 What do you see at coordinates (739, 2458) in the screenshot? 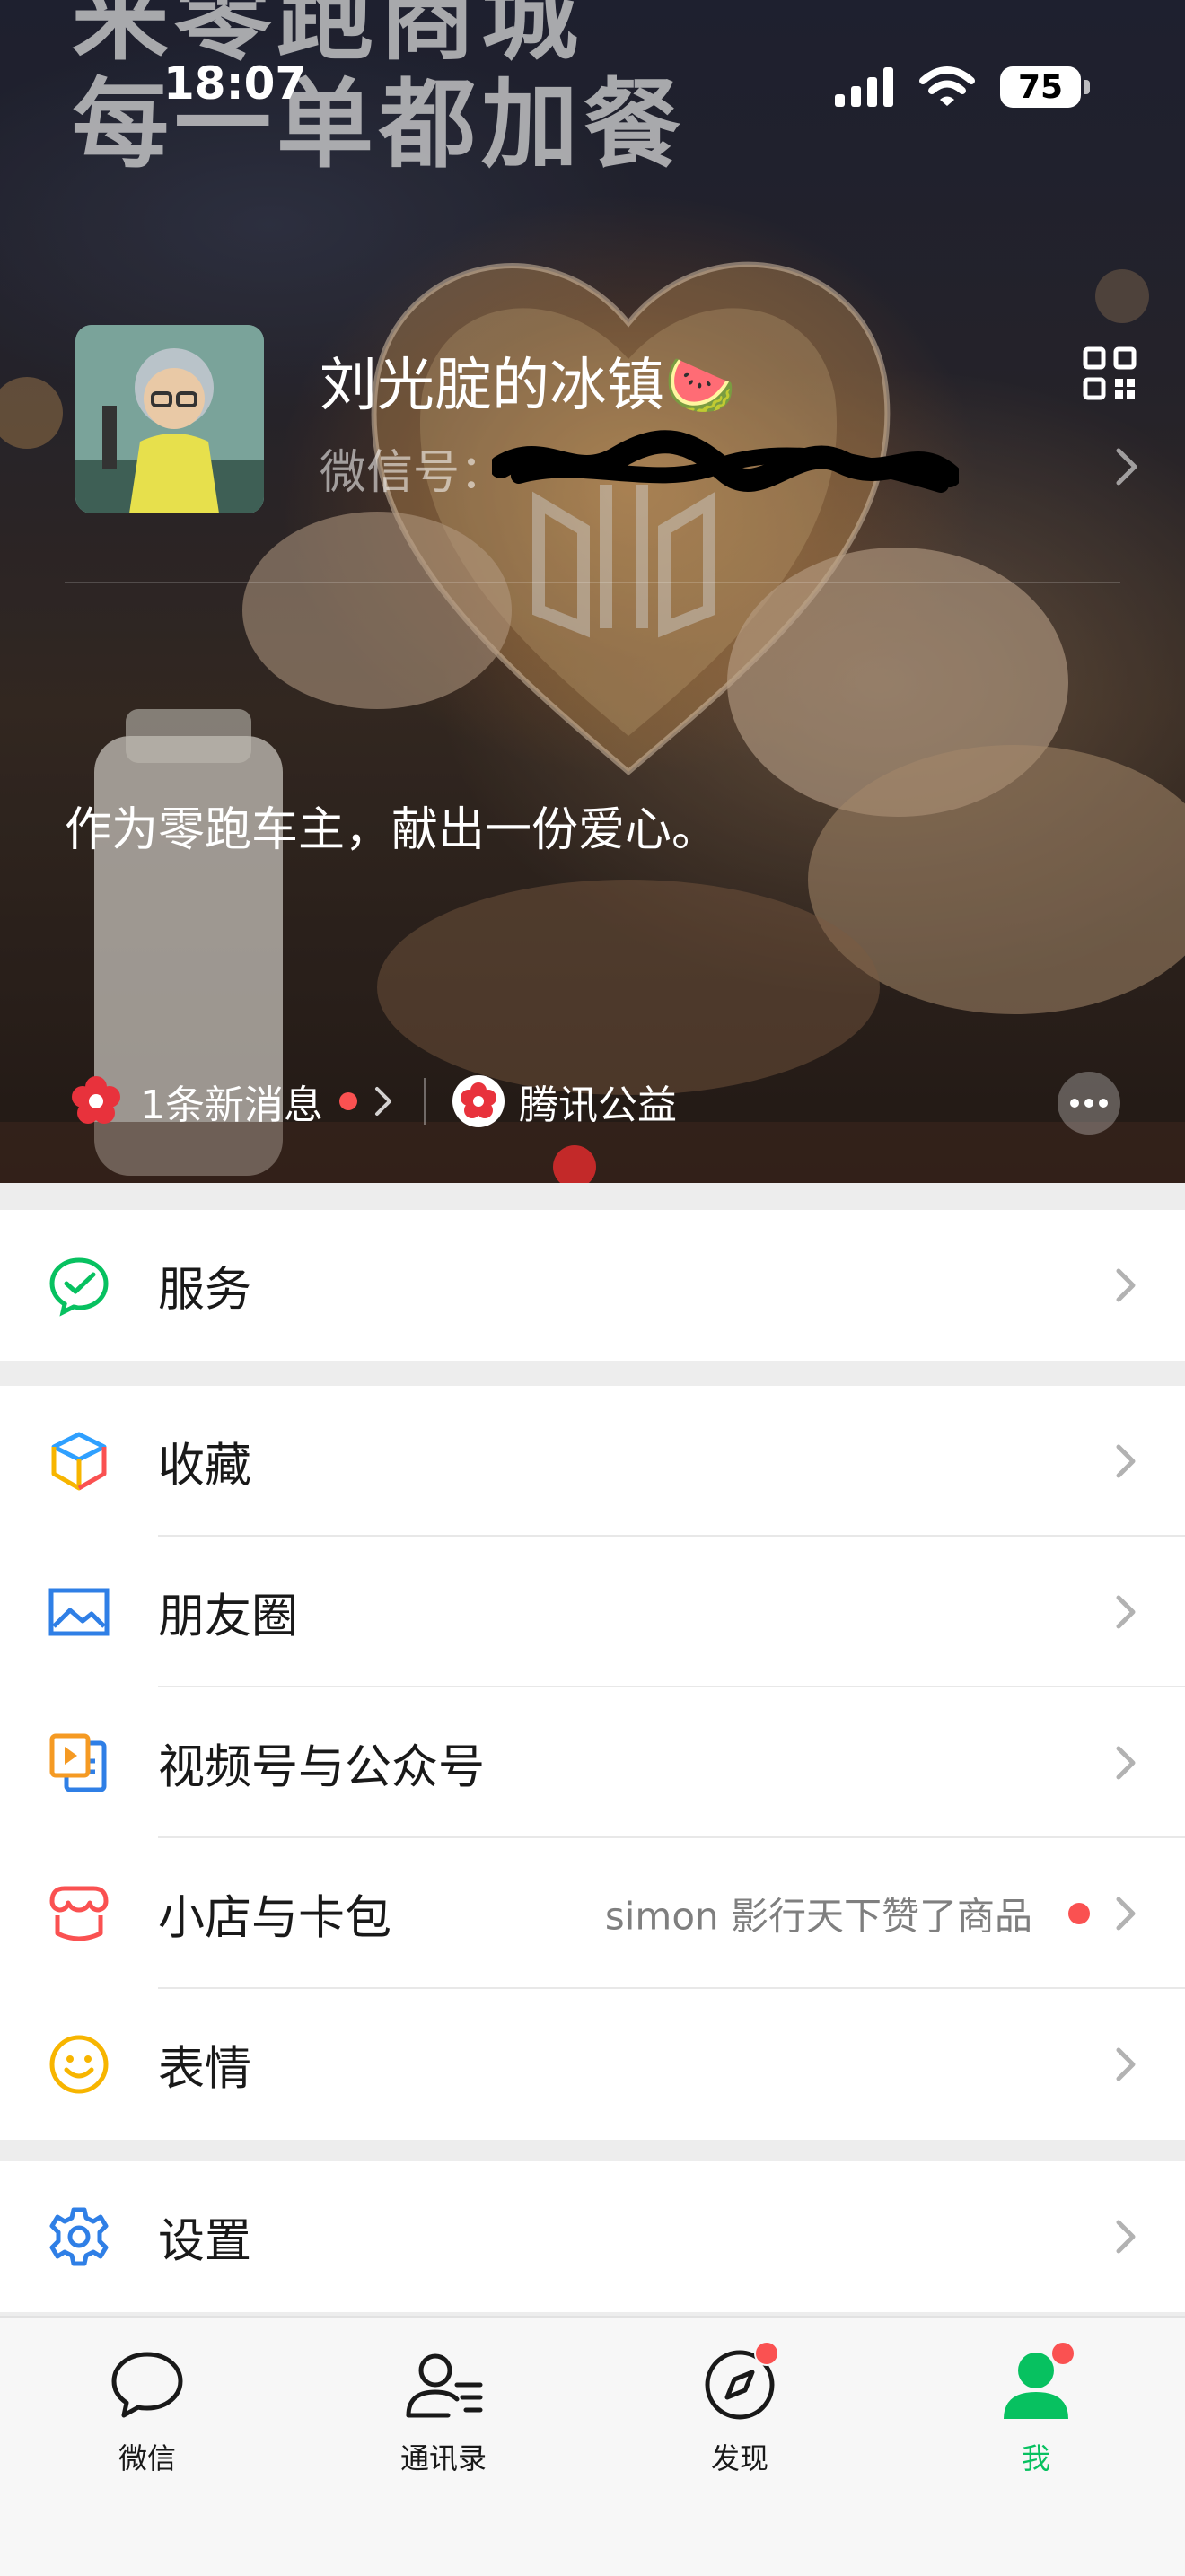
I see `tab-discover-label: 发现` at bounding box center [739, 2458].